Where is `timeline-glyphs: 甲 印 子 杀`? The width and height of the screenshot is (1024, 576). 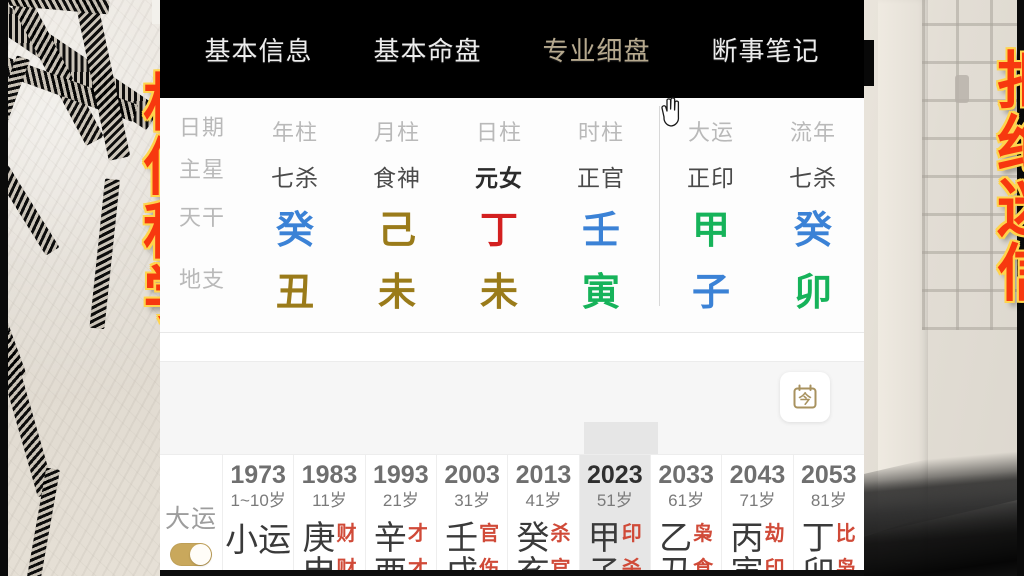
timeline-glyphs: 甲 印 子 杀 is located at coordinates (615, 548).